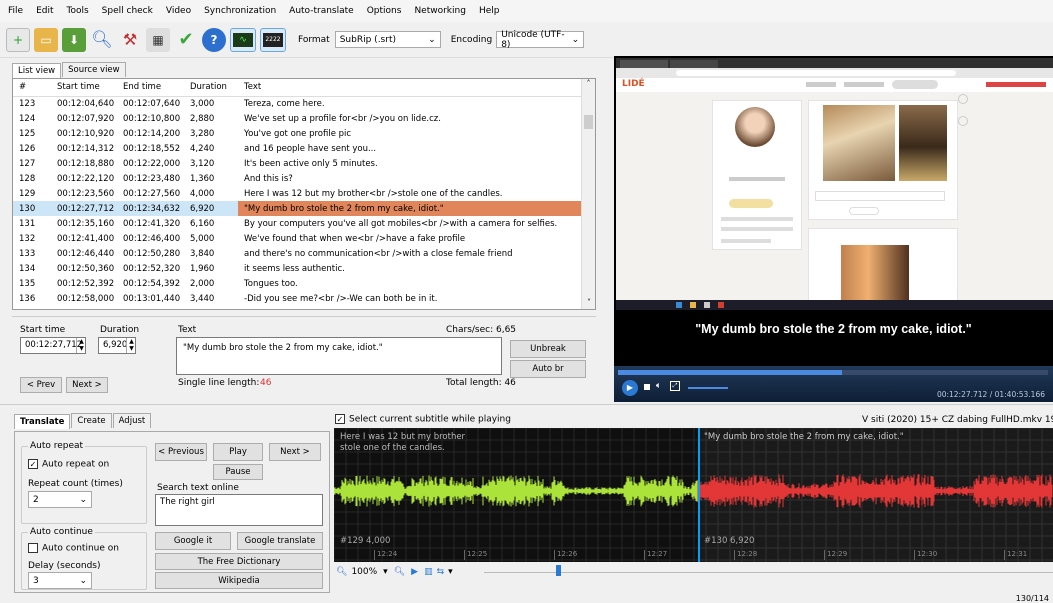 Image resolution: width=1053 pixels, height=603 pixels. I want to click on col-start-time: Start time, so click(84, 88).